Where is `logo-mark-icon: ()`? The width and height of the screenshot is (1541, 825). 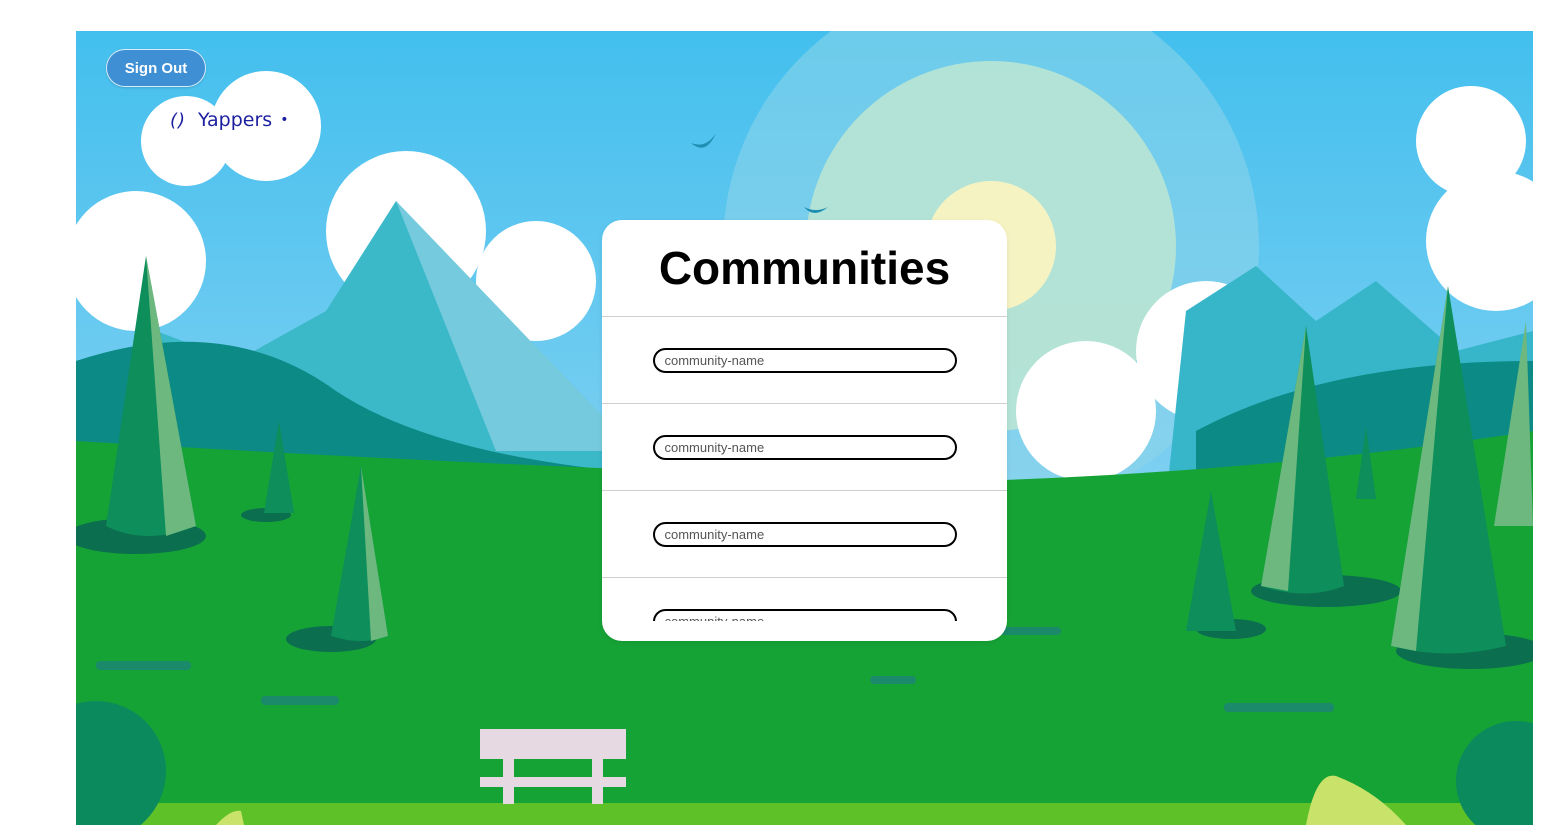 logo-mark-icon: () is located at coordinates (178, 120).